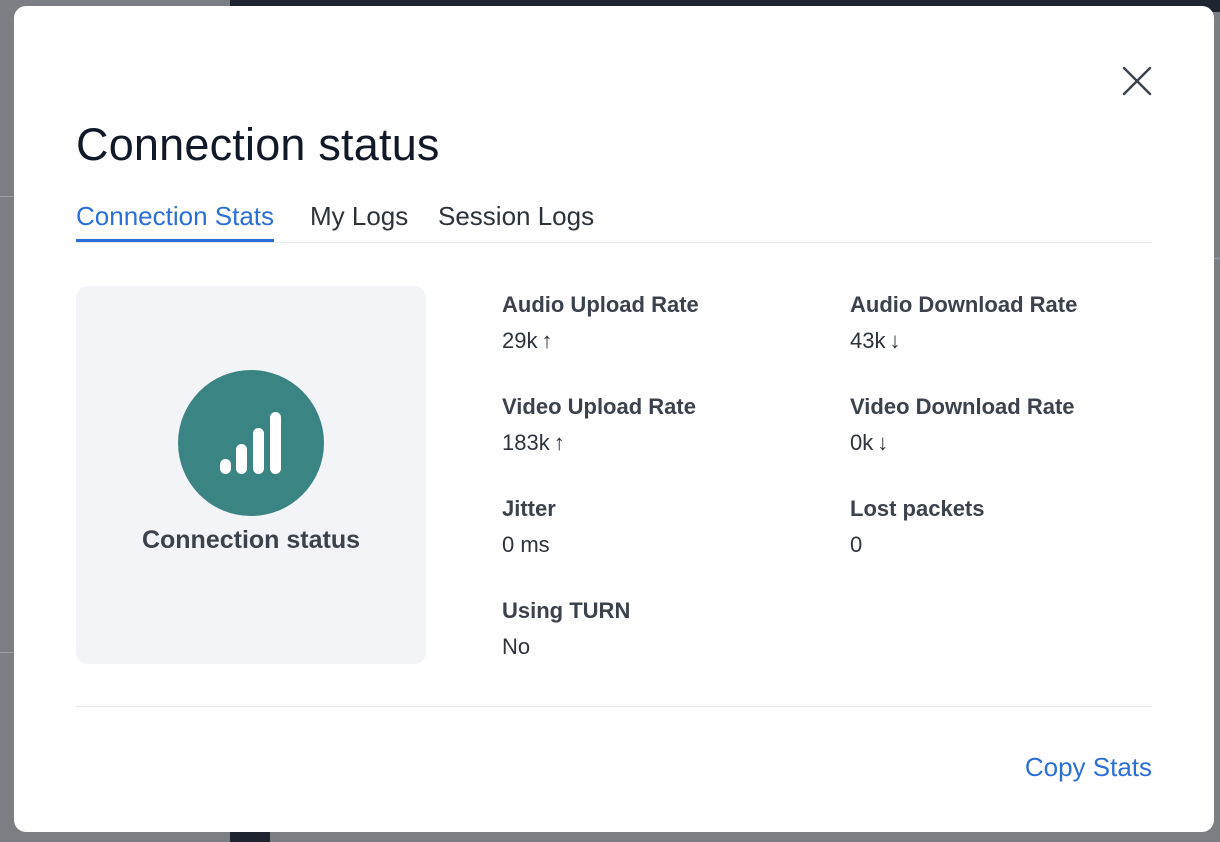 This screenshot has height=842, width=1220. Describe the element at coordinates (251, 443) in the screenshot. I see `signal-bars-icon` at that location.